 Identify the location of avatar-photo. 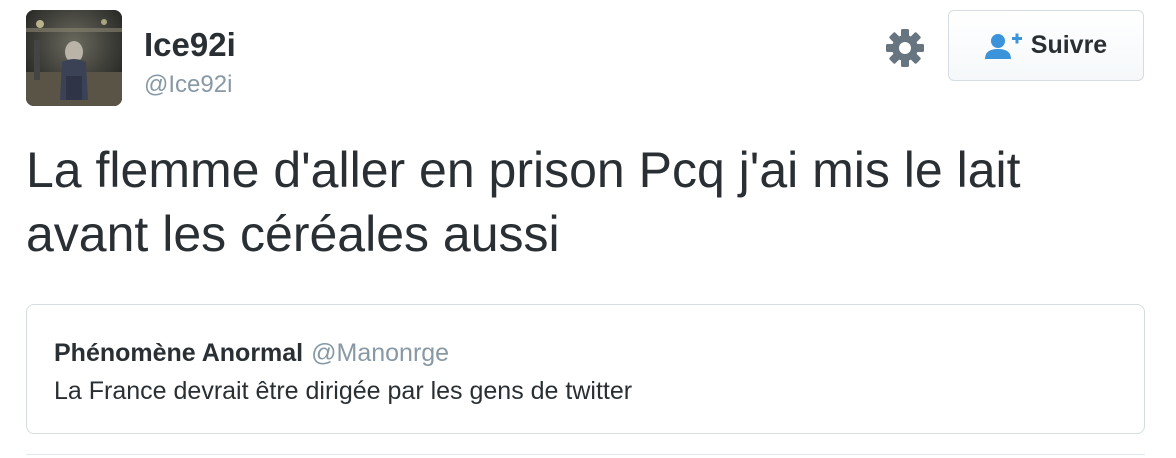
(74, 58).